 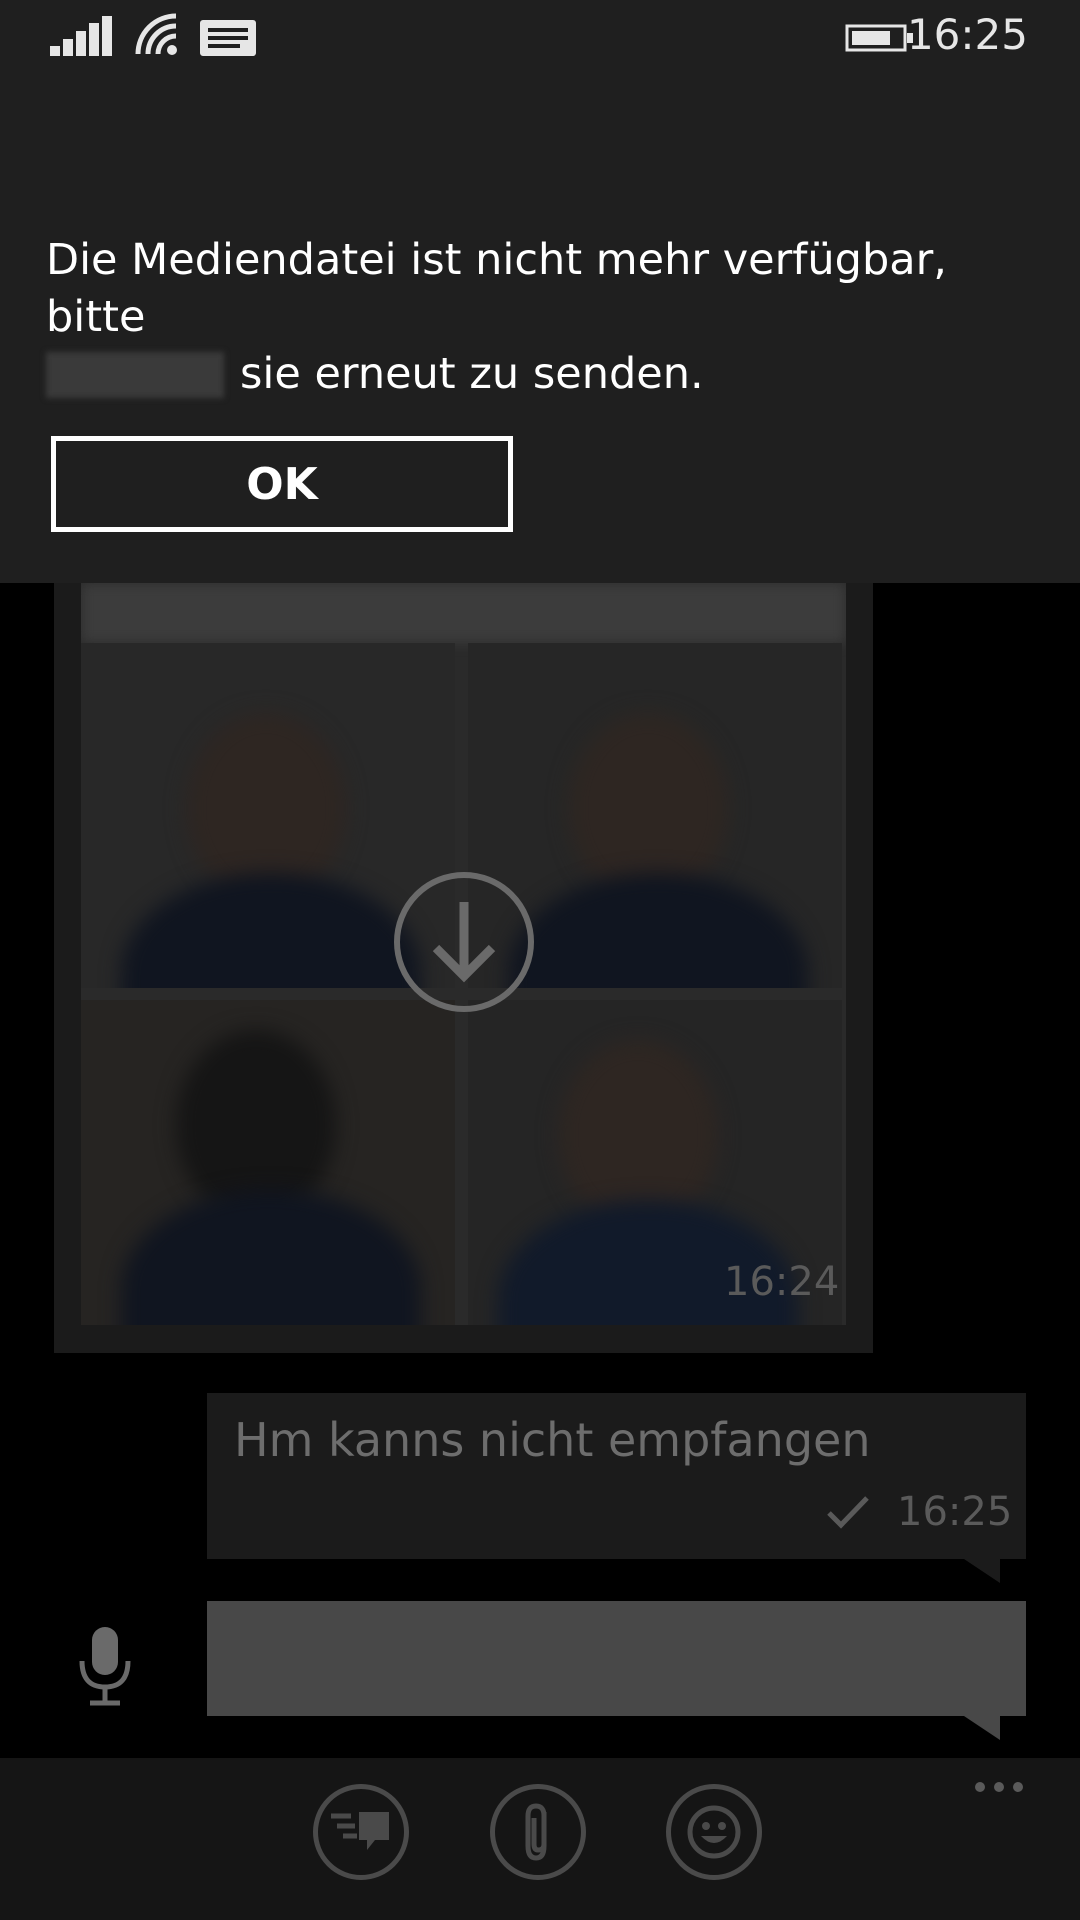 What do you see at coordinates (156, 34) in the screenshot?
I see `wifi-icon` at bounding box center [156, 34].